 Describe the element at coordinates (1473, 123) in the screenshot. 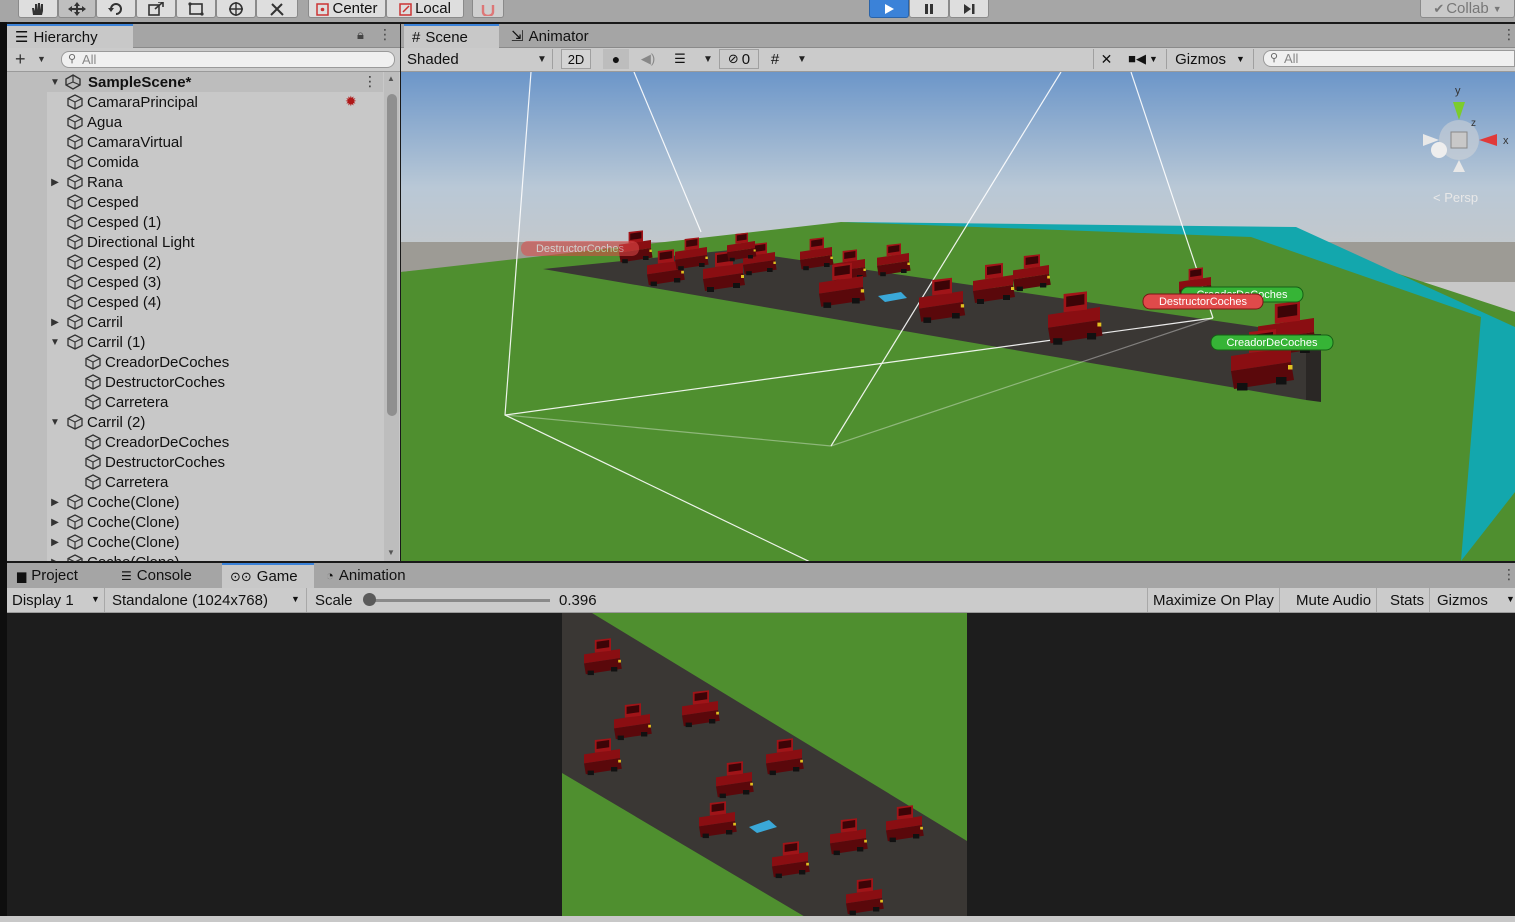

I see `svg-text: z` at that location.